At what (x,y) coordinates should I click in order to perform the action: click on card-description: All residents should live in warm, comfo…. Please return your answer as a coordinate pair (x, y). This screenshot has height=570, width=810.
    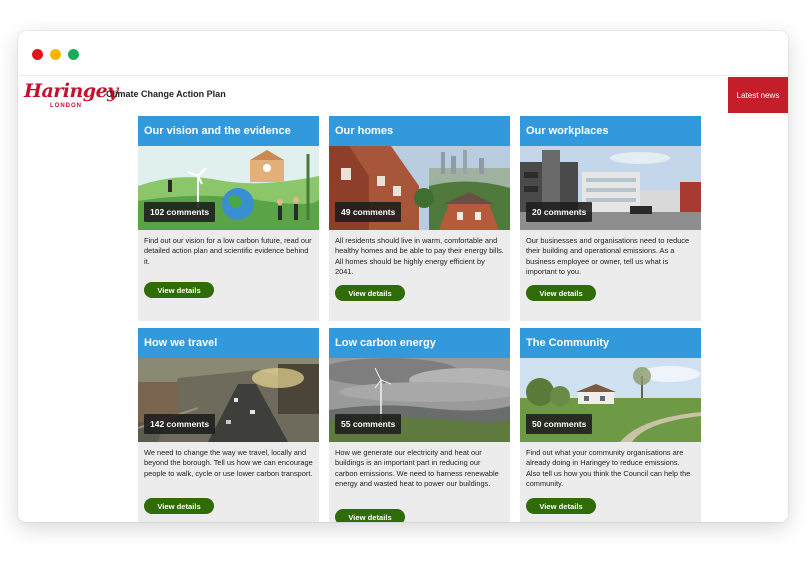
    Looking at the image, I should click on (419, 256).